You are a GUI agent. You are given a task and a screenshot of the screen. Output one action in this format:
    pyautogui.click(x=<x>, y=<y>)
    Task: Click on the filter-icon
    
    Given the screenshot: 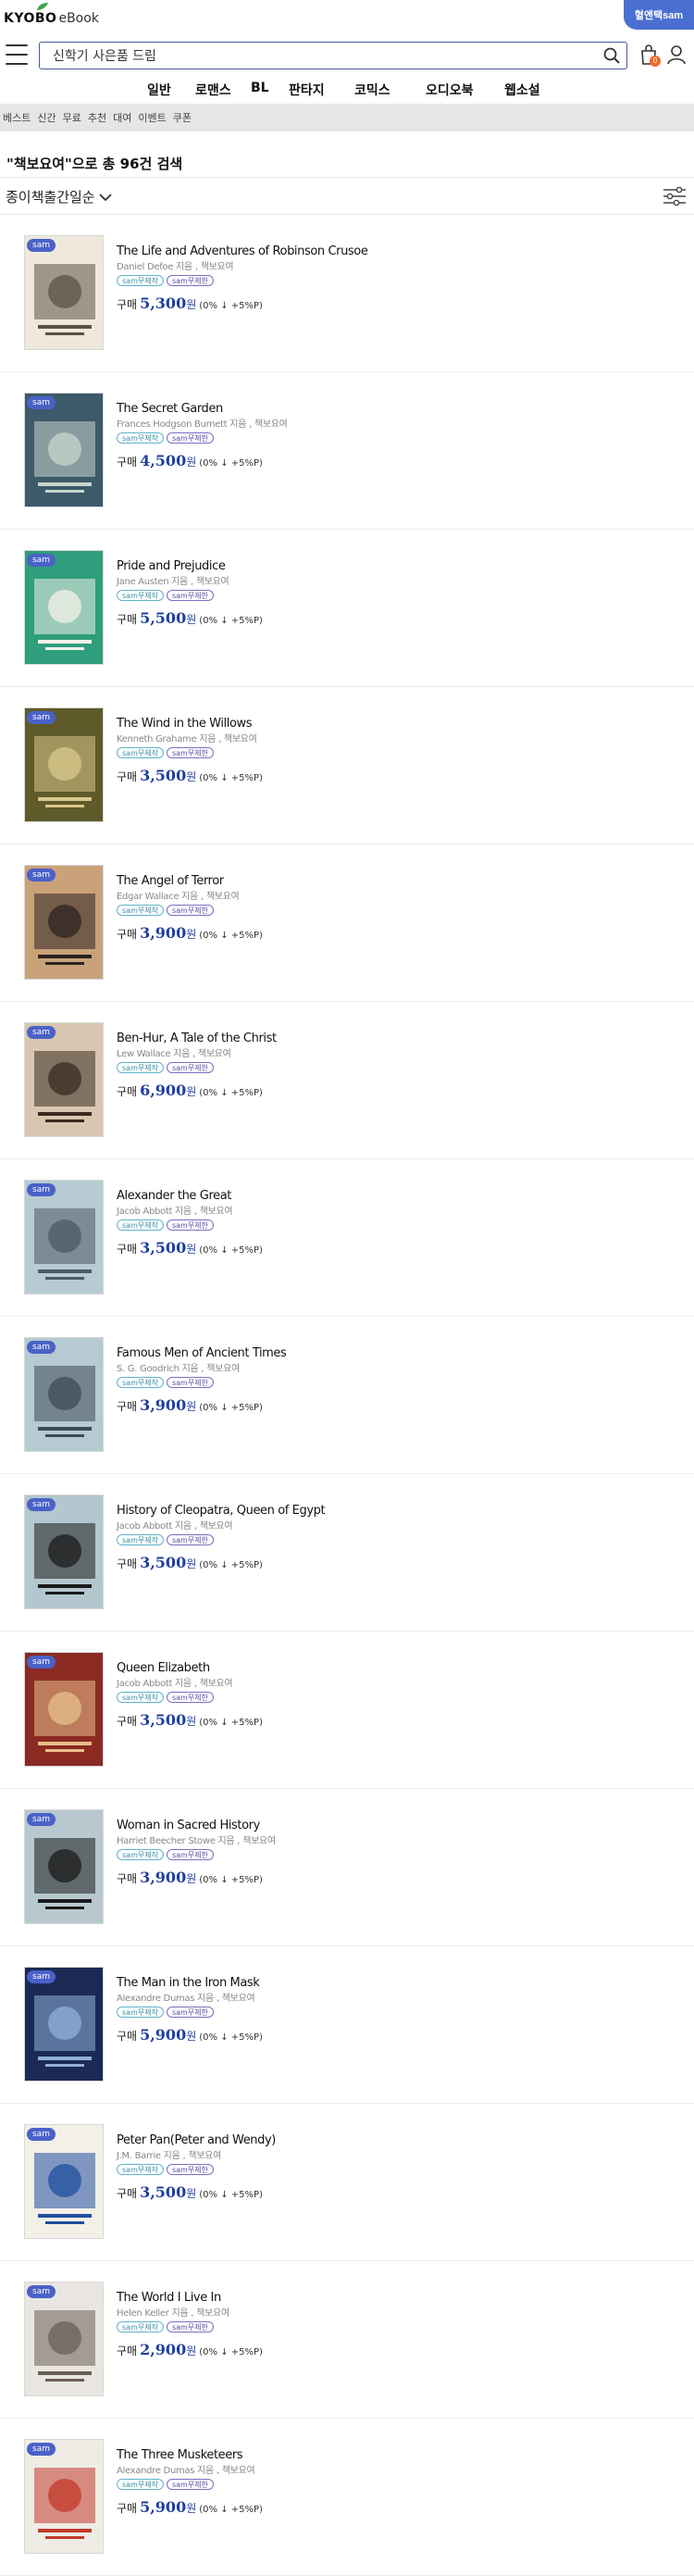 What is the action you would take?
    pyautogui.click(x=675, y=196)
    